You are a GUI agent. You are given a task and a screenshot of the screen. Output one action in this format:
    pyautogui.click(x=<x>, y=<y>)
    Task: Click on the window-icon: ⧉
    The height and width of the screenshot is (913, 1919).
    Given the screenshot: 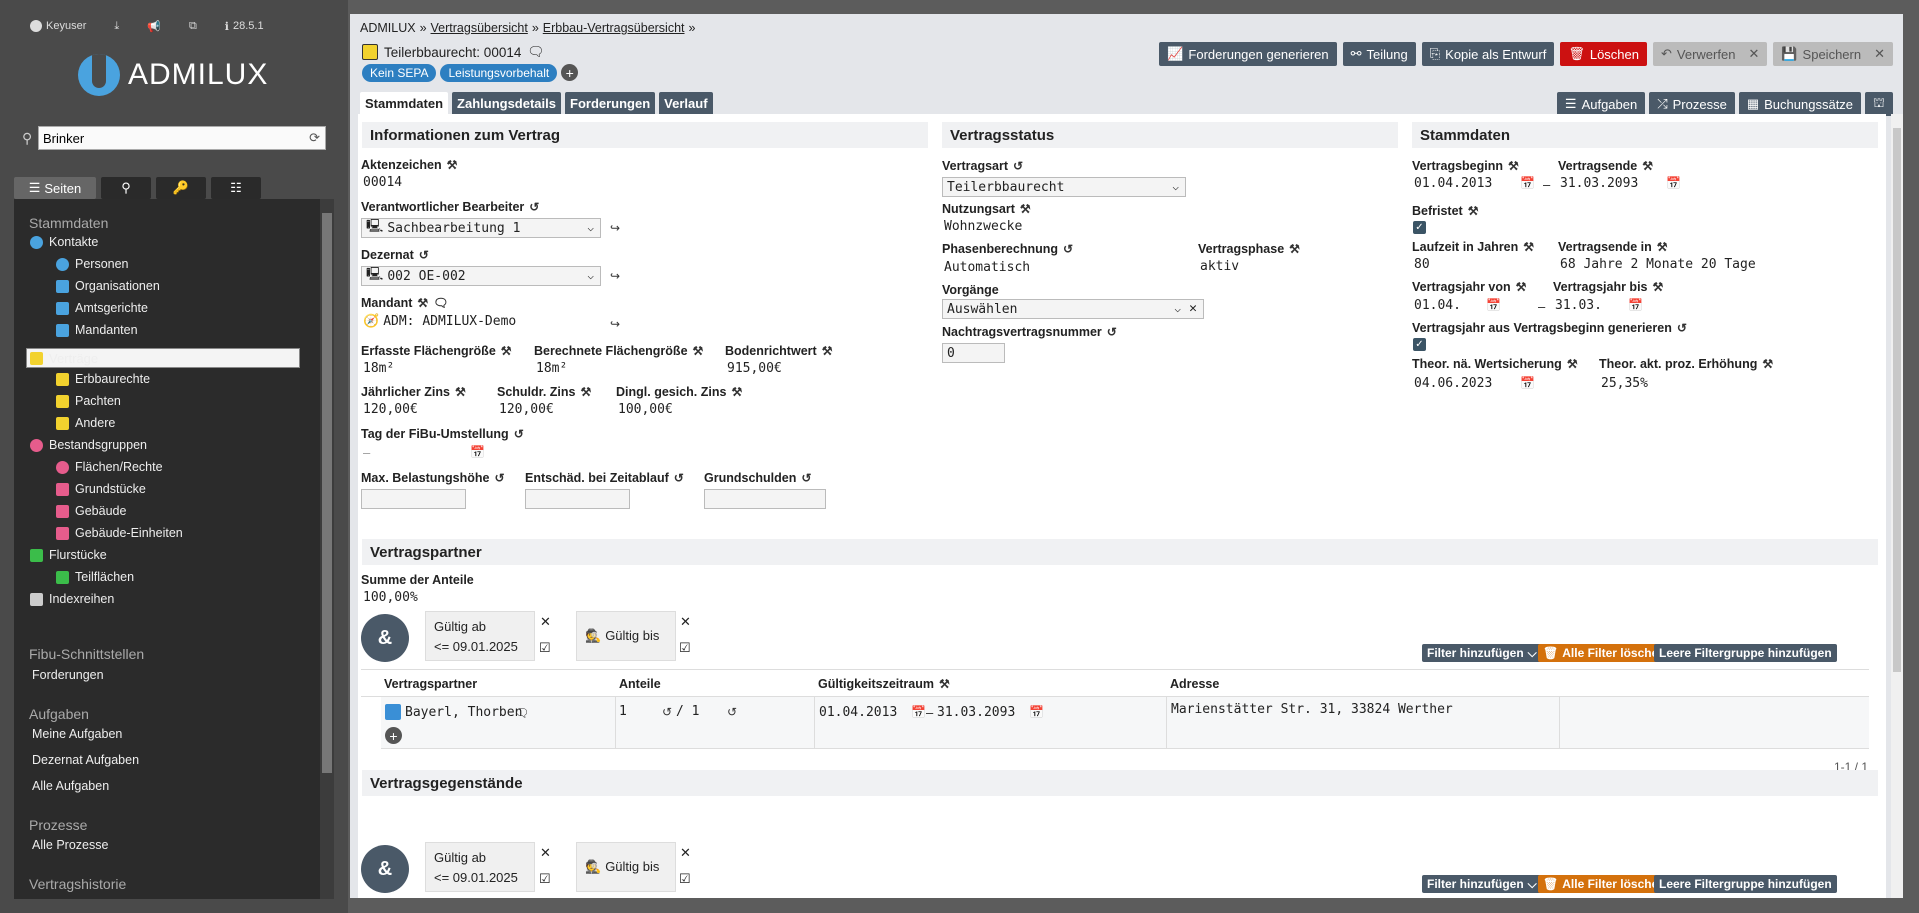 What is the action you would take?
    pyautogui.click(x=193, y=26)
    